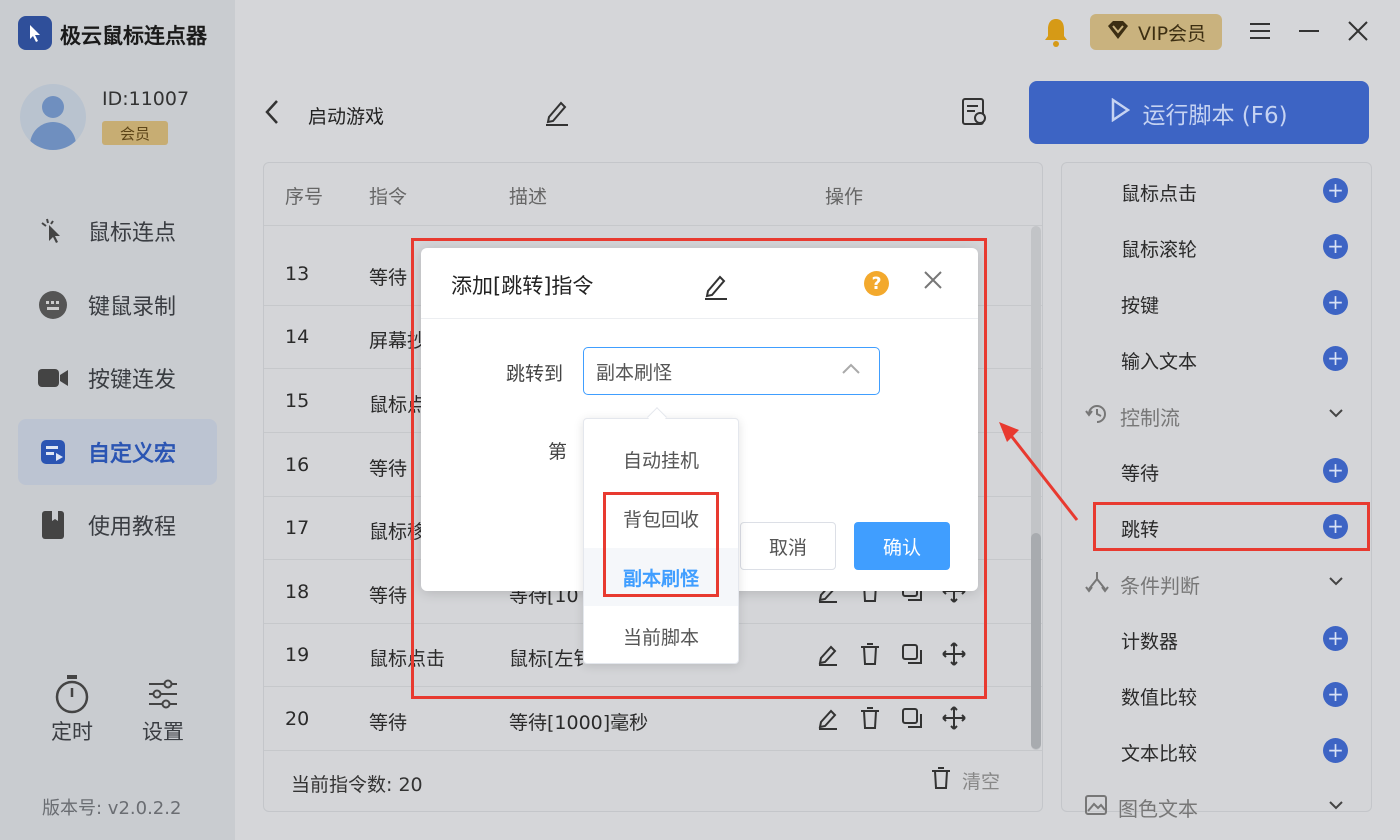 This screenshot has width=1400, height=840. Describe the element at coordinates (1120, 112) in the screenshot. I see `play-icon` at that location.